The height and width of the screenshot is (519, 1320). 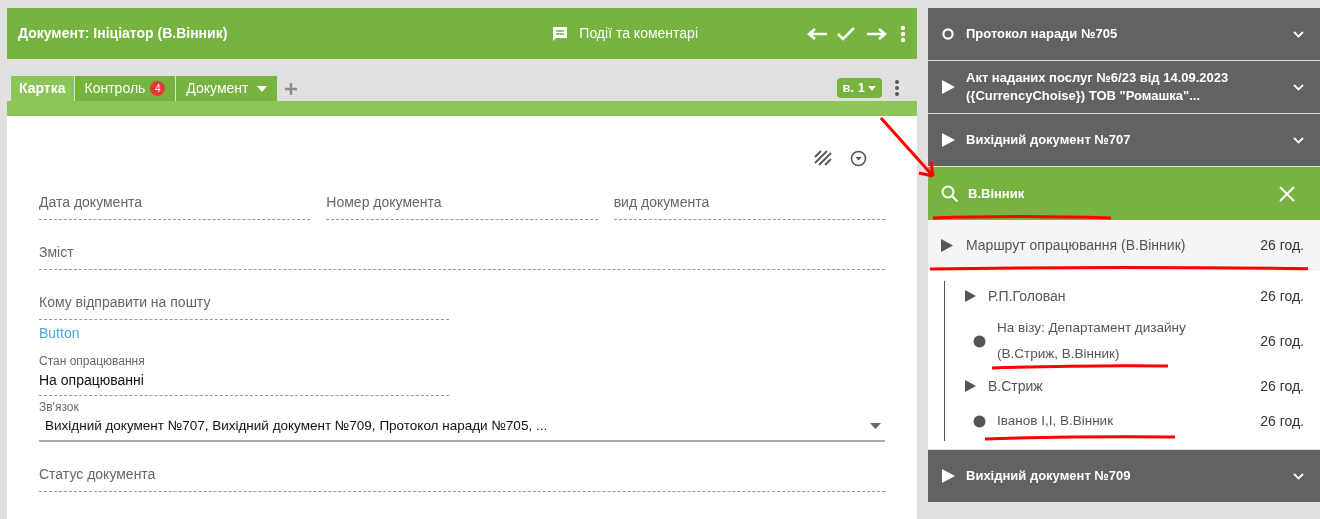 What do you see at coordinates (92, 361) in the screenshot?
I see `field-label: Стан опрацювання` at bounding box center [92, 361].